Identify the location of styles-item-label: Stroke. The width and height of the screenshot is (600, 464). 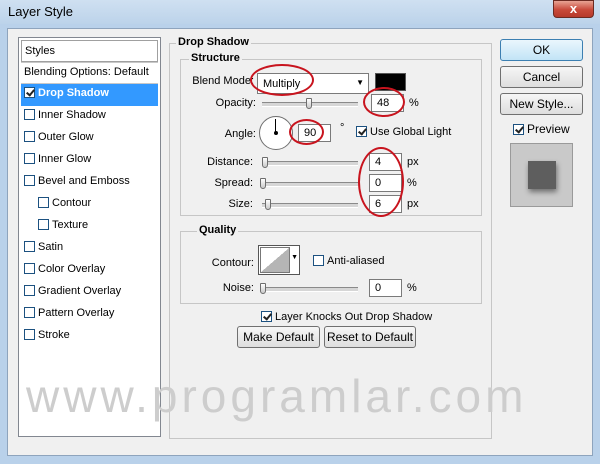
(54, 335).